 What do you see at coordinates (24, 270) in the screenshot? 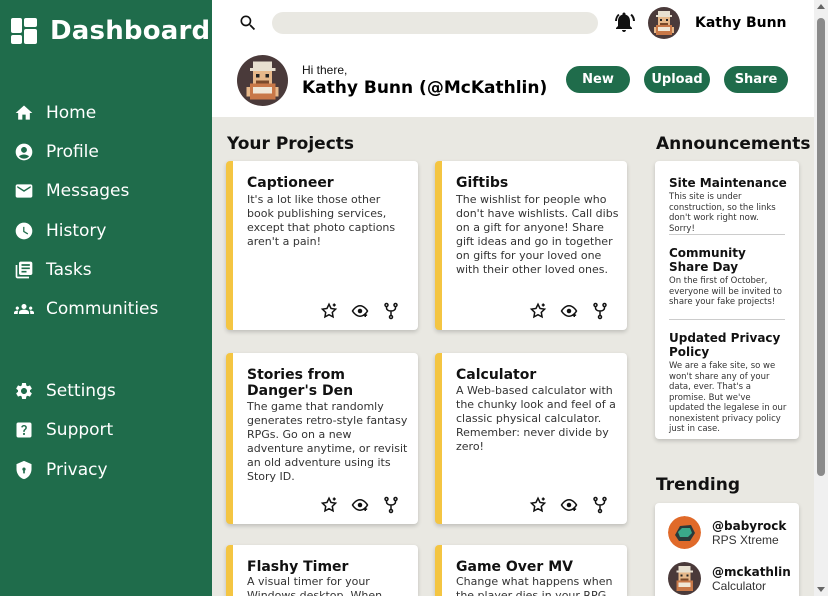
I see `copy-icon` at bounding box center [24, 270].